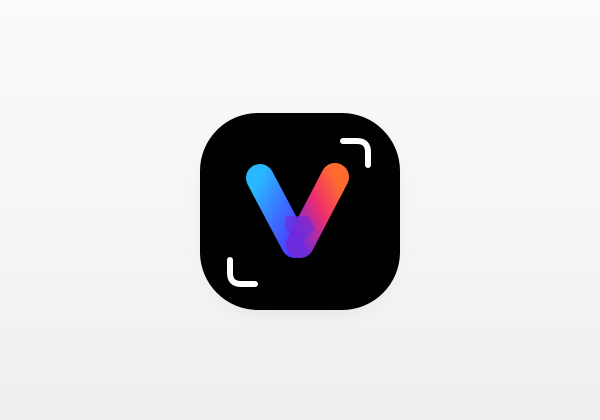 The height and width of the screenshot is (420, 600). Describe the element at coordinates (355, 153) in the screenshot. I see `frame-corner-top-right-icon` at that location.